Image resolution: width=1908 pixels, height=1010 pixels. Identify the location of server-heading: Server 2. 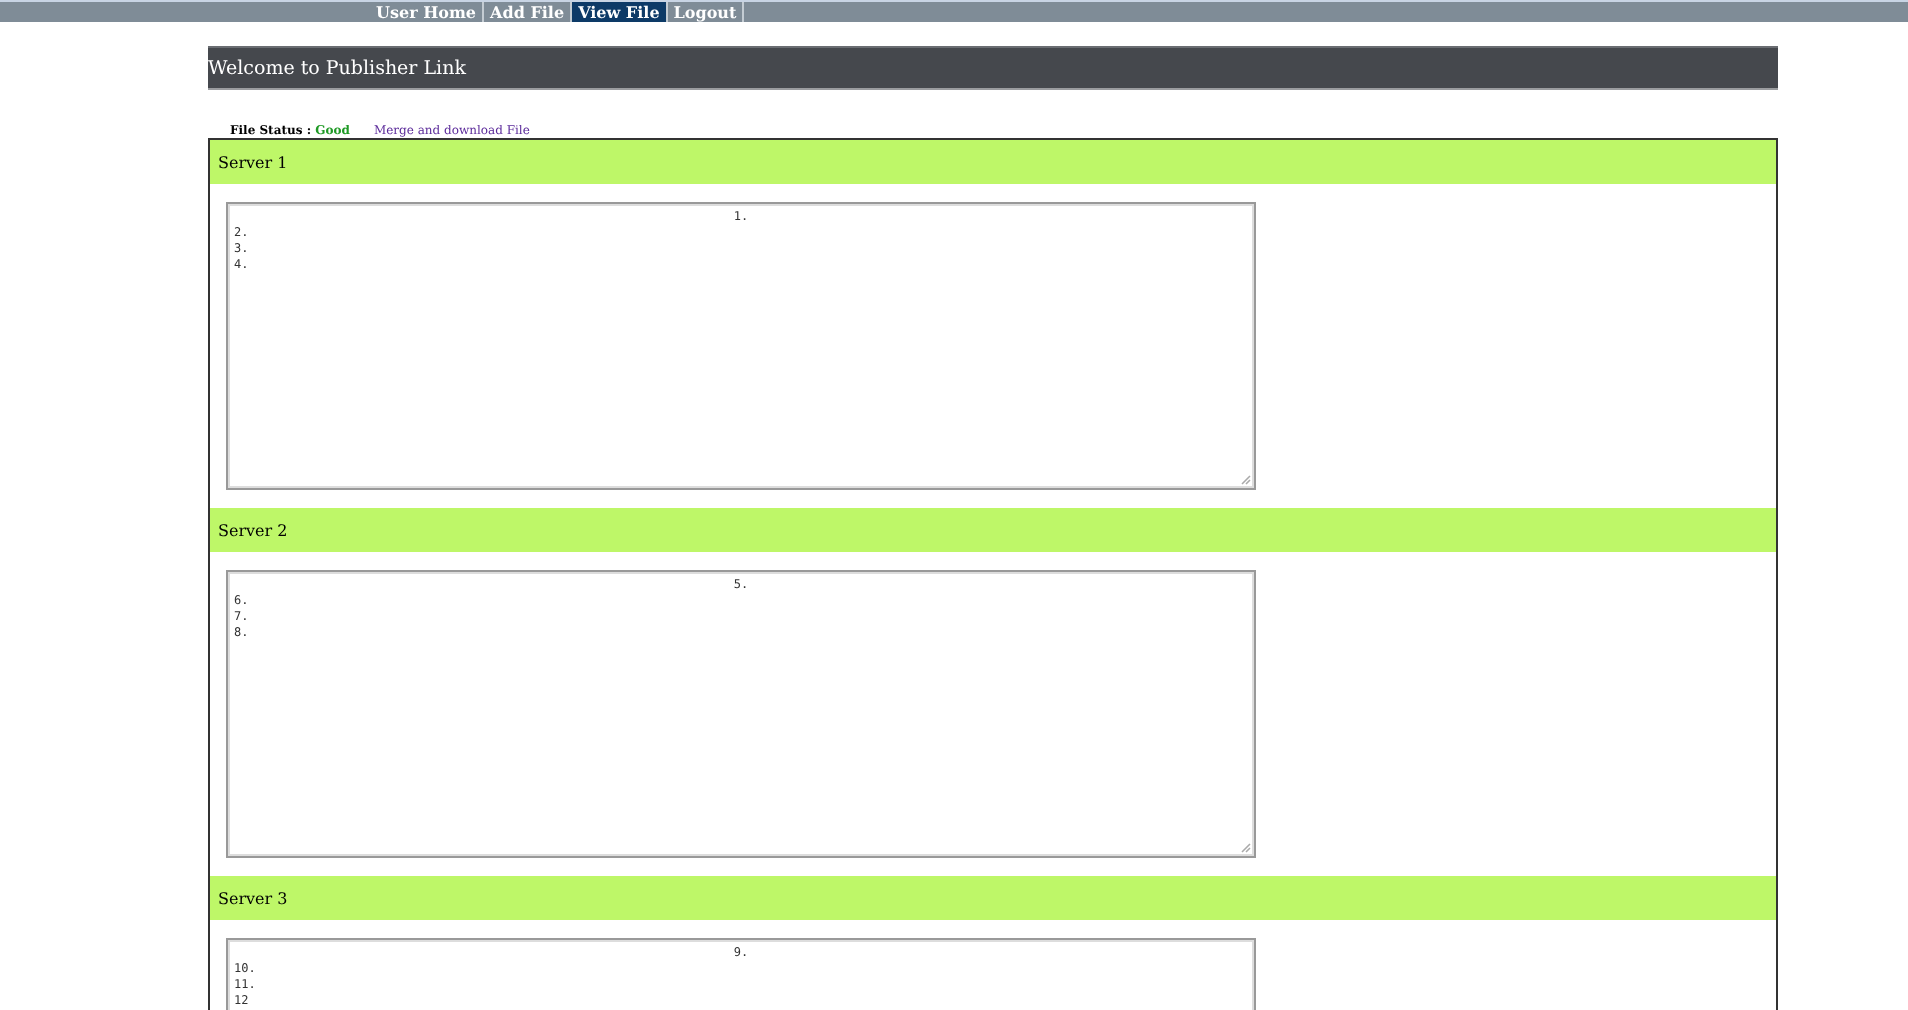
(993, 530).